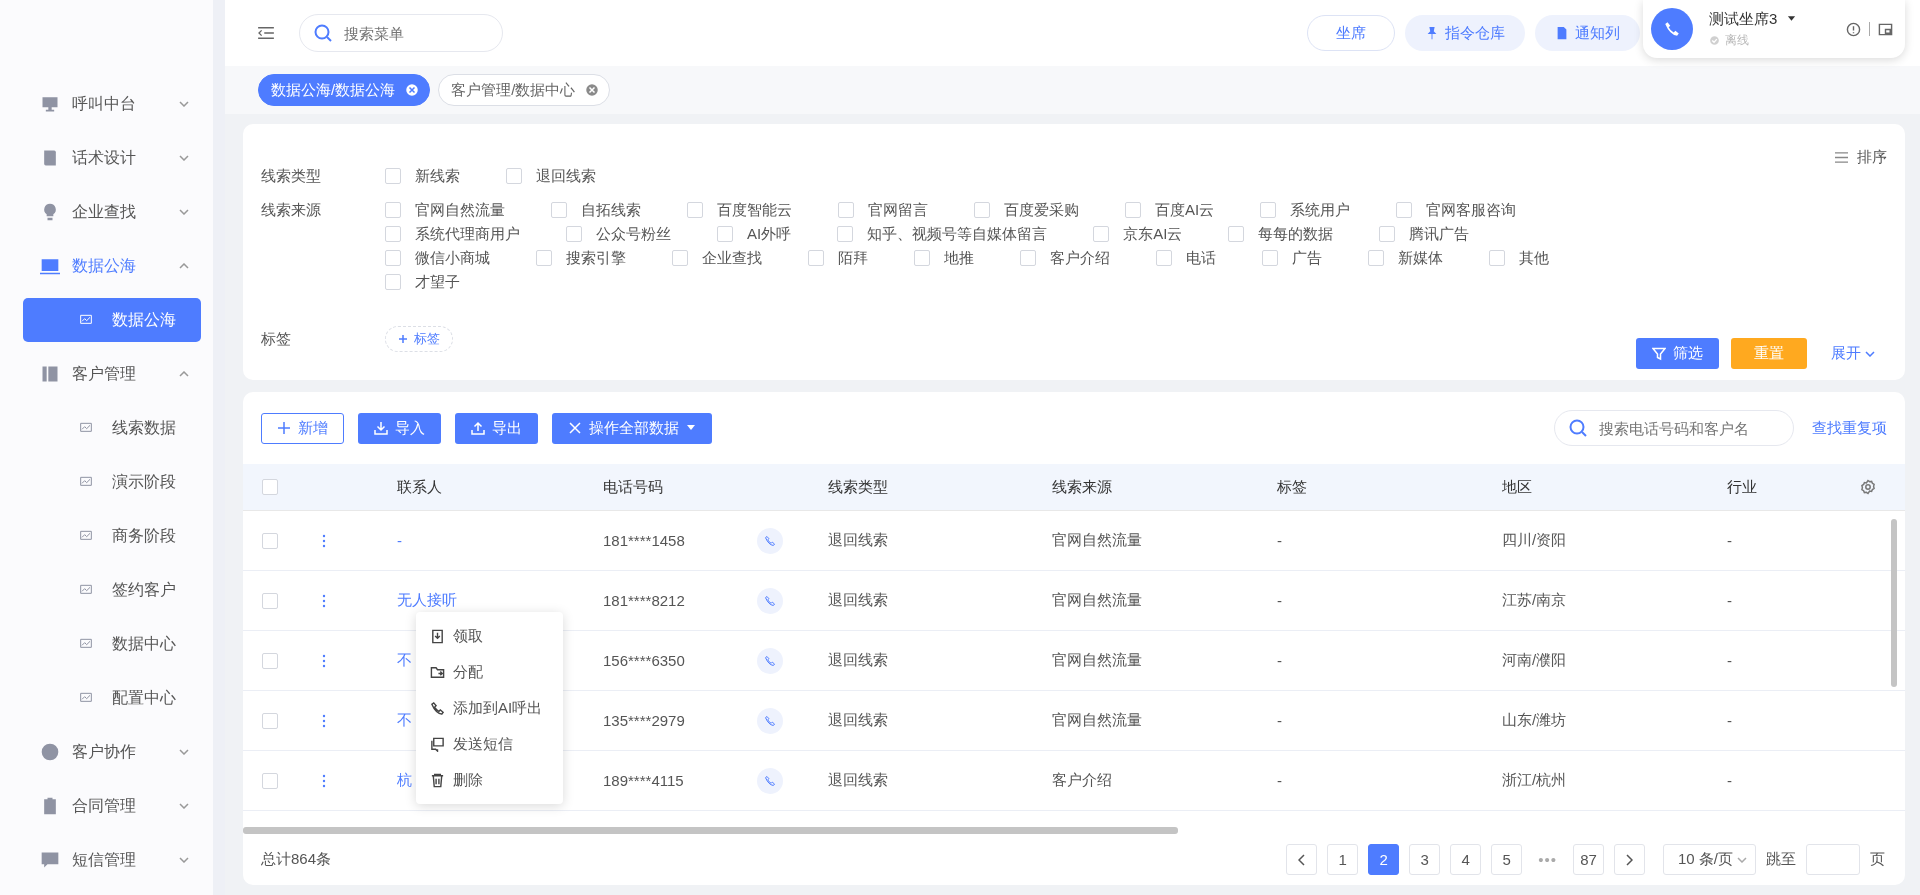  I want to click on contact-link: -, so click(399, 540).